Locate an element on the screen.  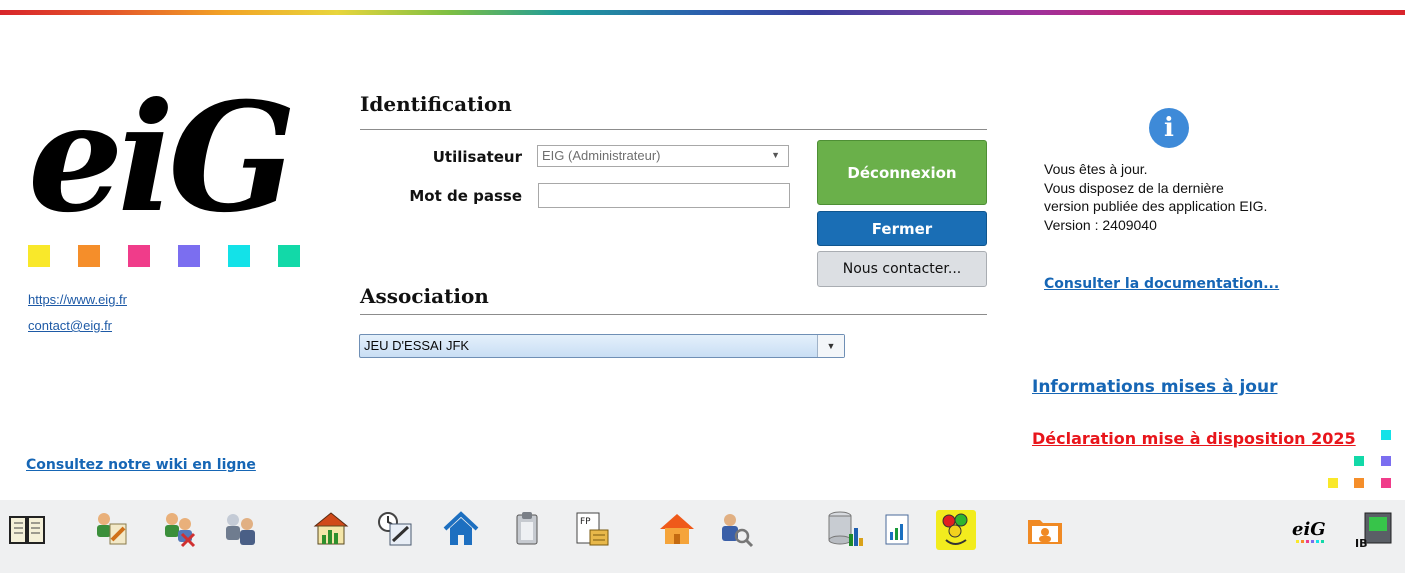
identification-title: Identification is located at coordinates (436, 104).